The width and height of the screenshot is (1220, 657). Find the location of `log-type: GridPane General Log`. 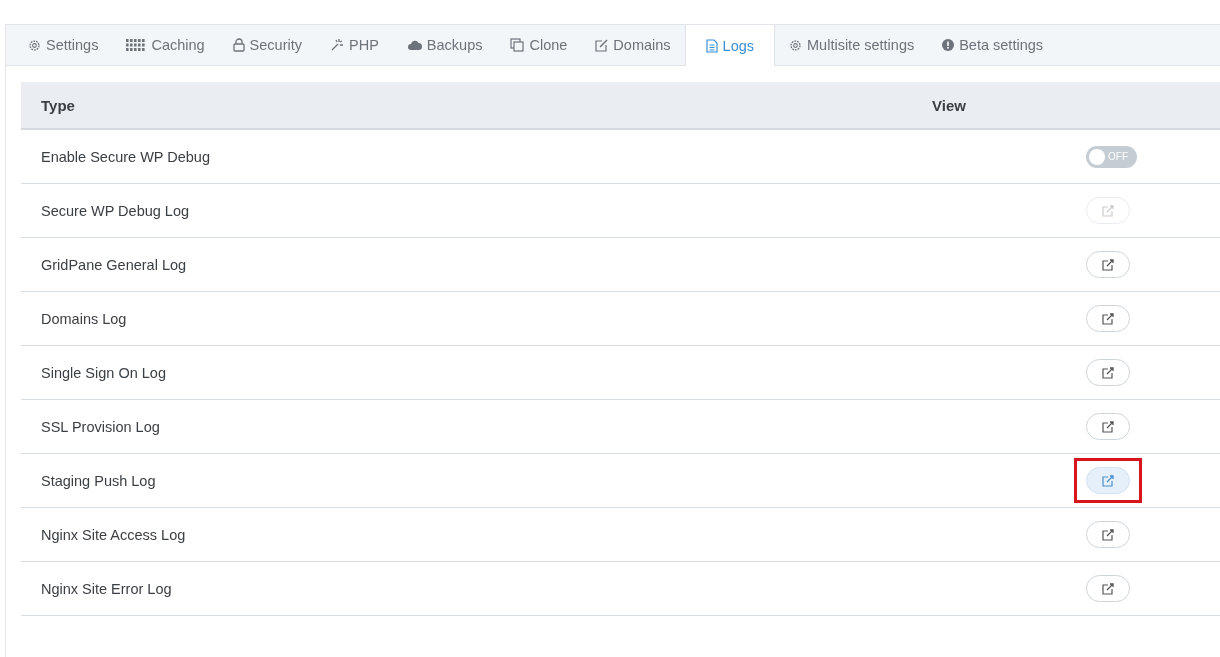

log-type: GridPane General Log is located at coordinates (114, 264).